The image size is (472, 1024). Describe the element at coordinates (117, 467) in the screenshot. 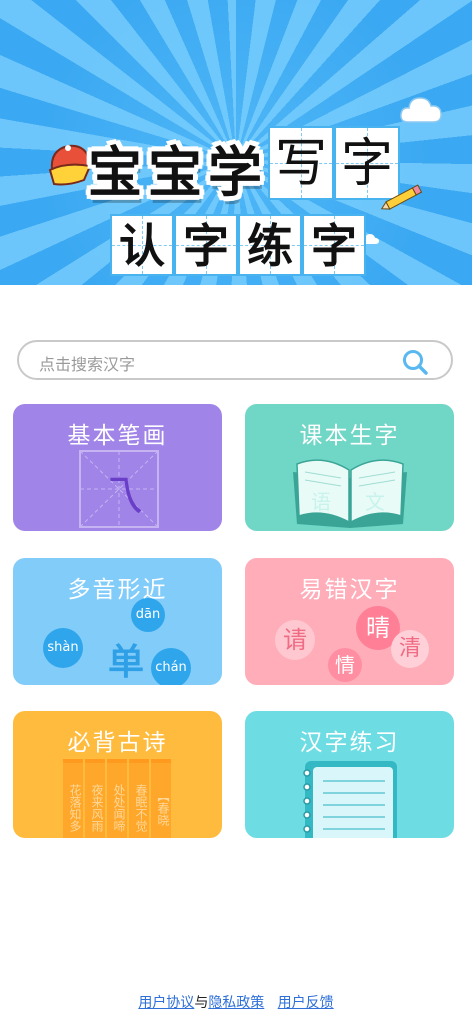

I see `card-basic-strokes: 基本笔画 乁` at that location.